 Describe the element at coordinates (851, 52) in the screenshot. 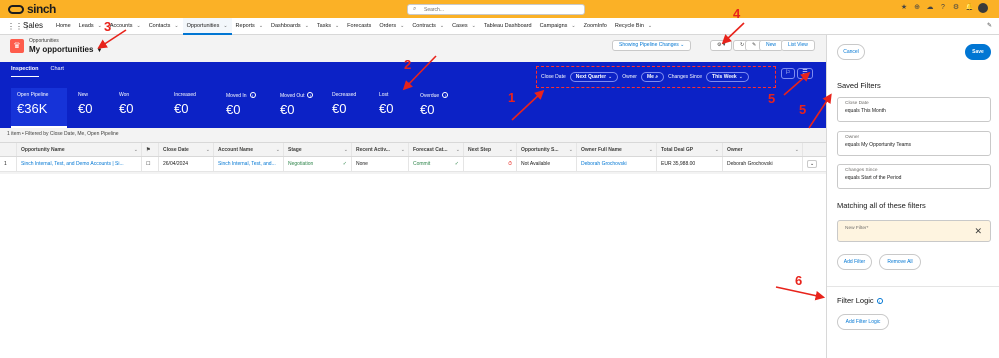

I see `cancel-button: Cancel` at that location.